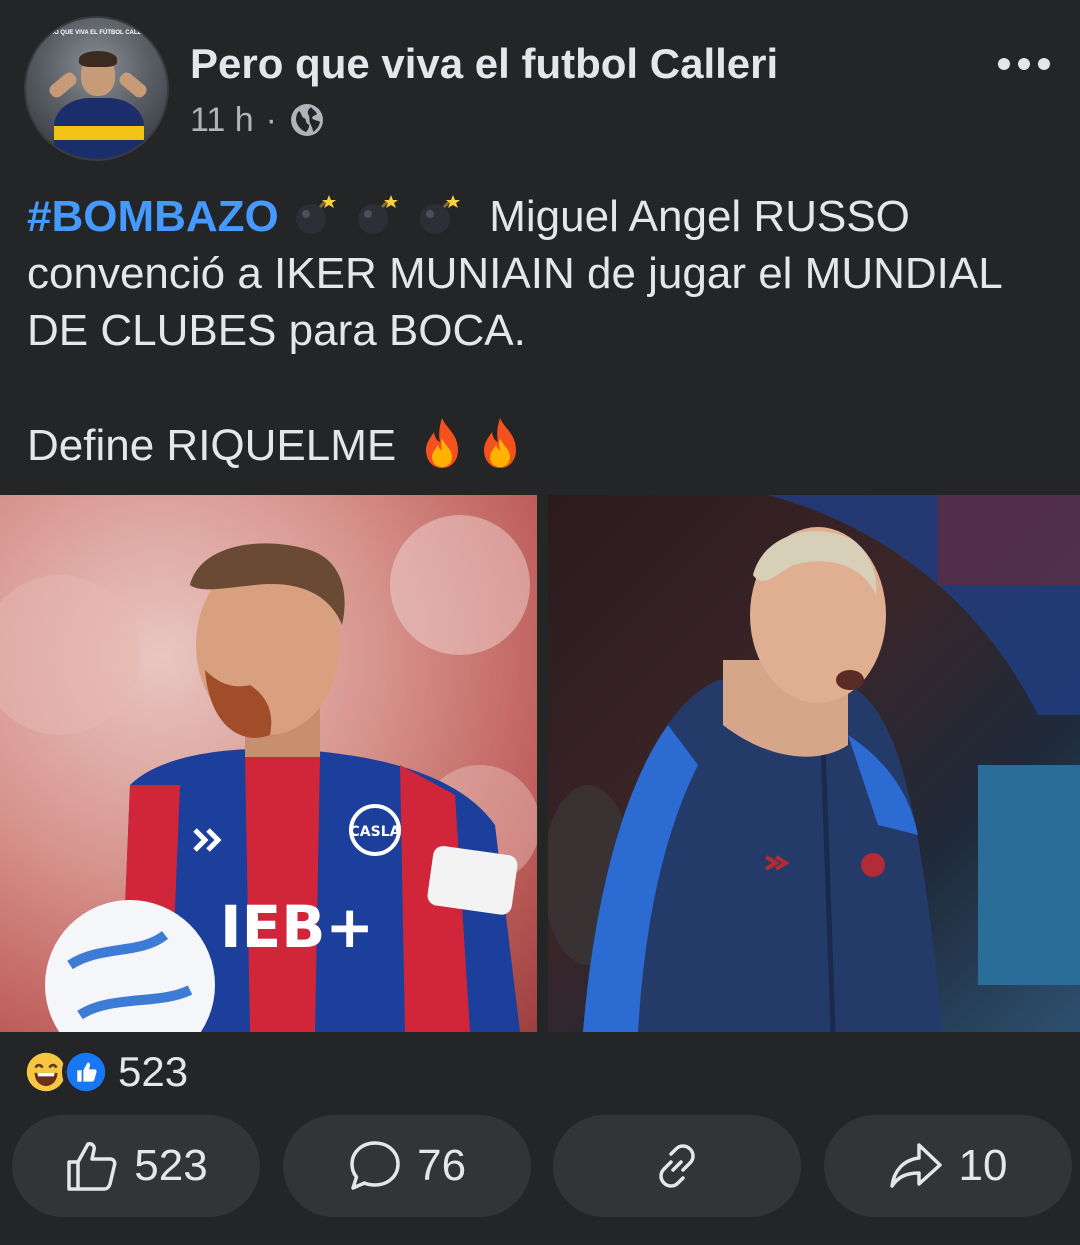  I want to click on reaction-count: 523, so click(153, 1071).